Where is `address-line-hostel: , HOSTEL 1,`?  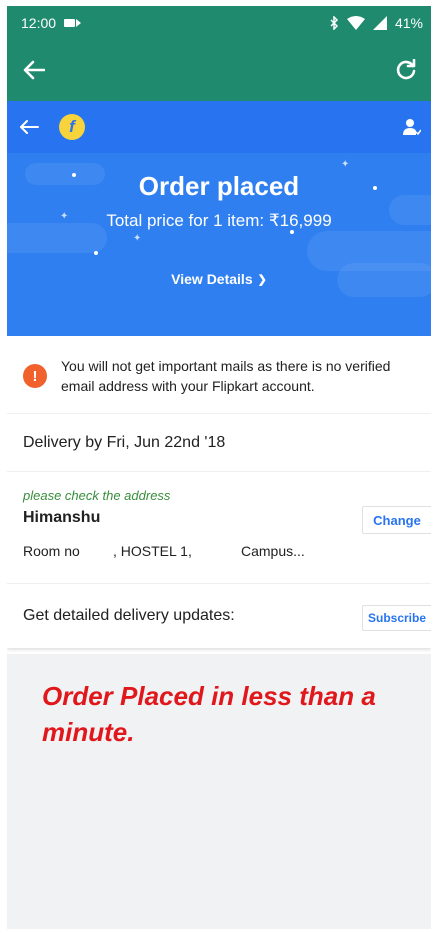
address-line-hostel: , HOSTEL 1, is located at coordinates (152, 551).